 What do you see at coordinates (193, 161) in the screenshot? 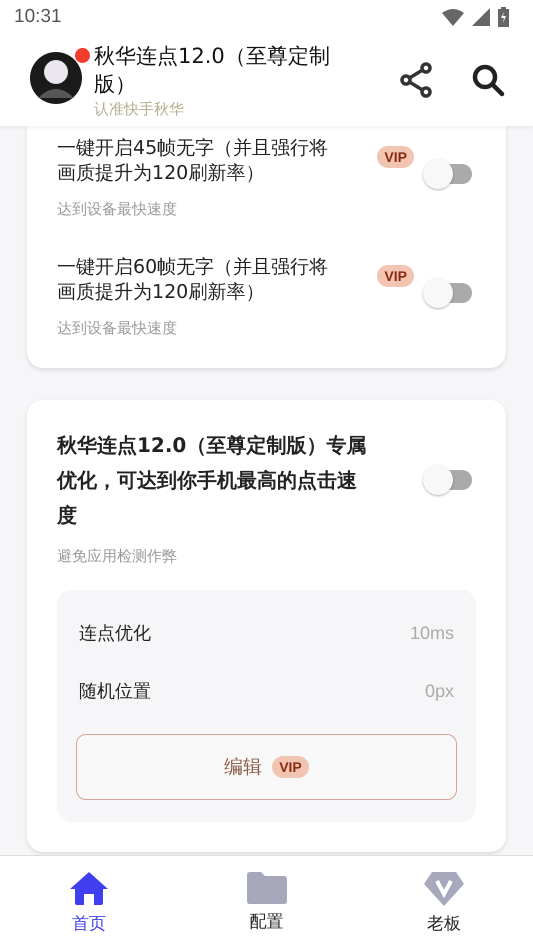
I see `option-title: 一键开启45帧无字（并且强行将画质提升为120刷新率）` at bounding box center [193, 161].